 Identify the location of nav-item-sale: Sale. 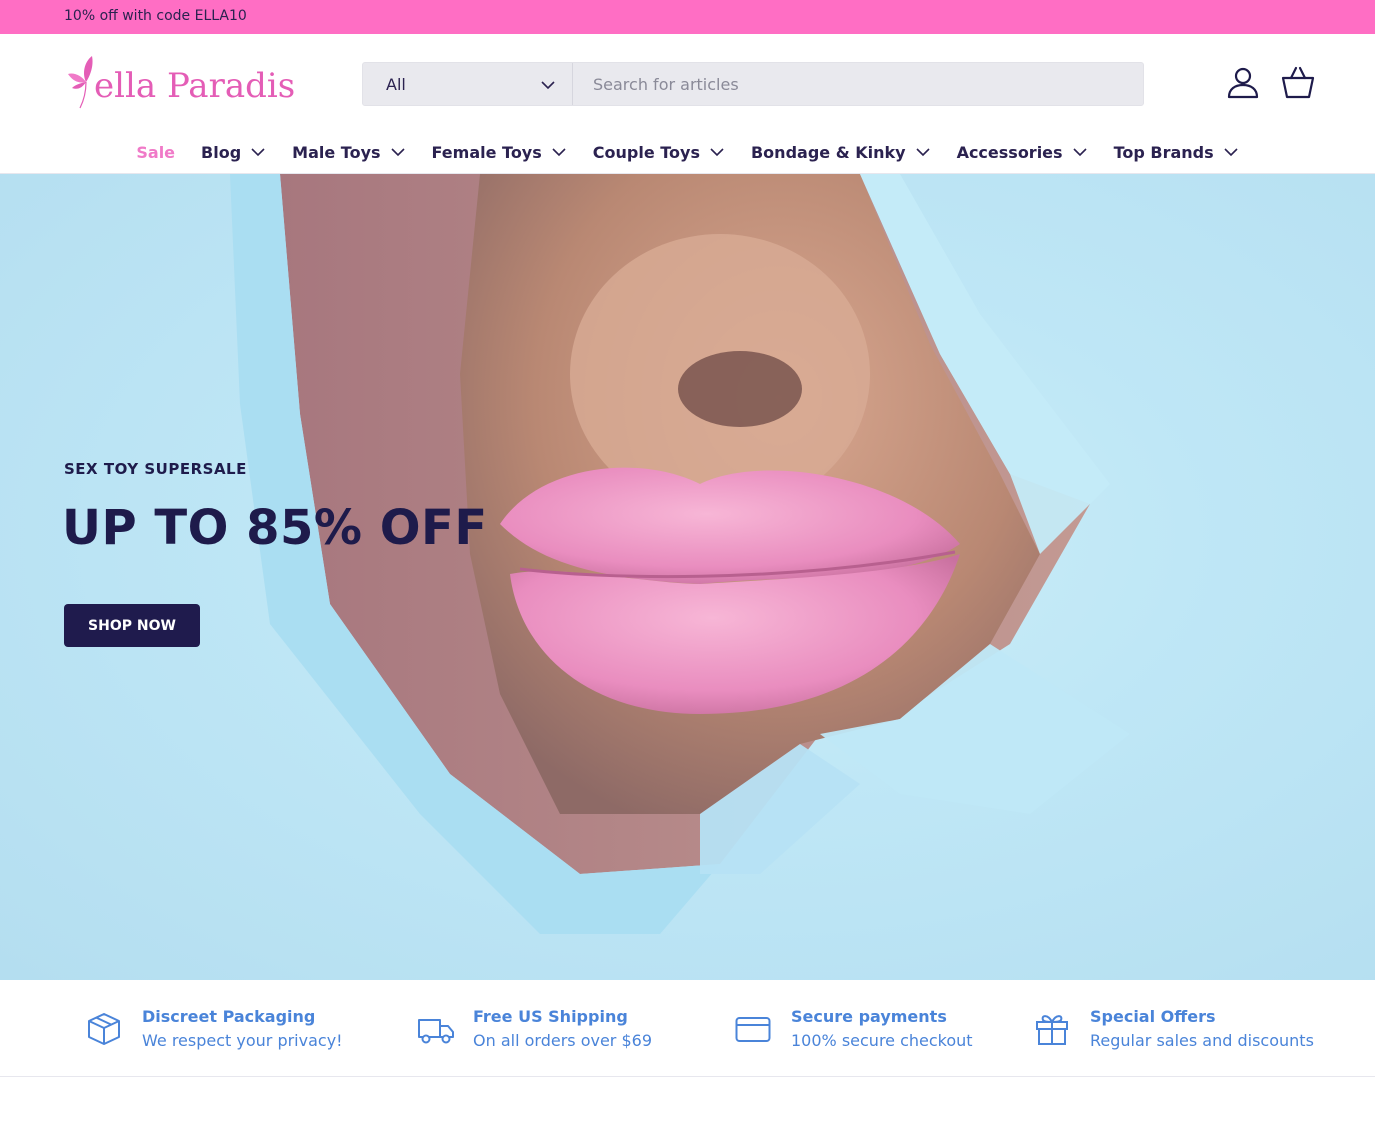
(155, 152).